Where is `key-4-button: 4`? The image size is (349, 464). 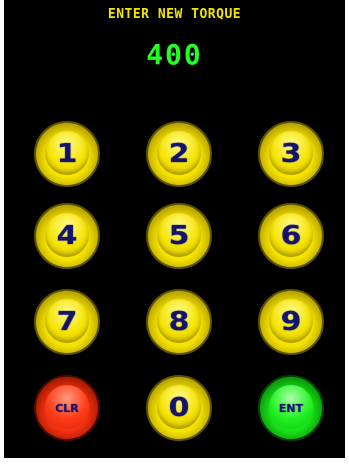
key-4-button: 4 is located at coordinates (67, 236).